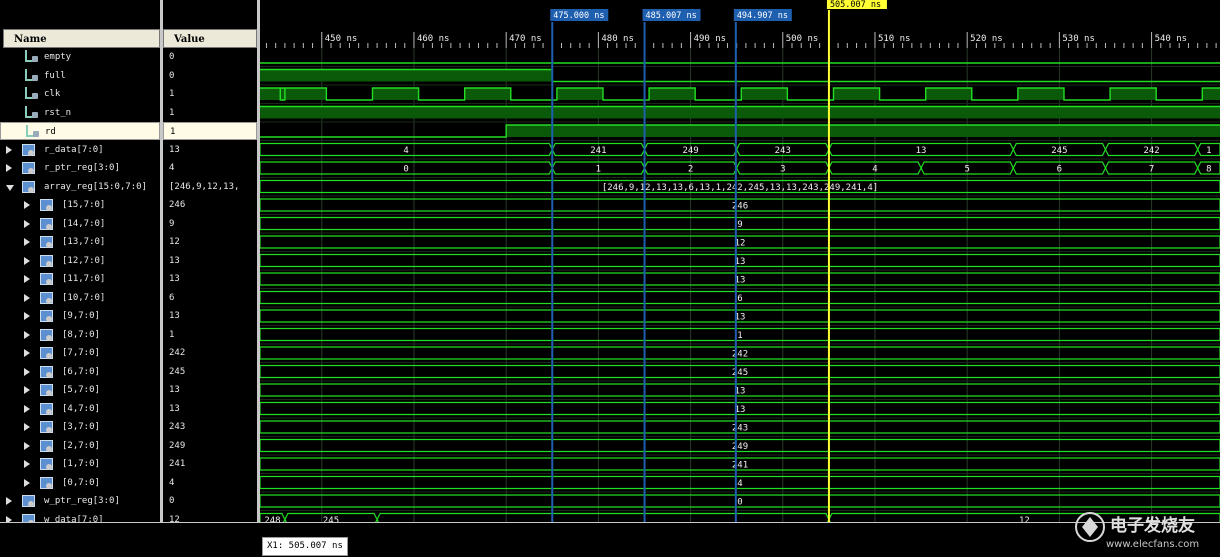  I want to click on signal-row-11-7-0: [11,7:0], so click(80, 279).